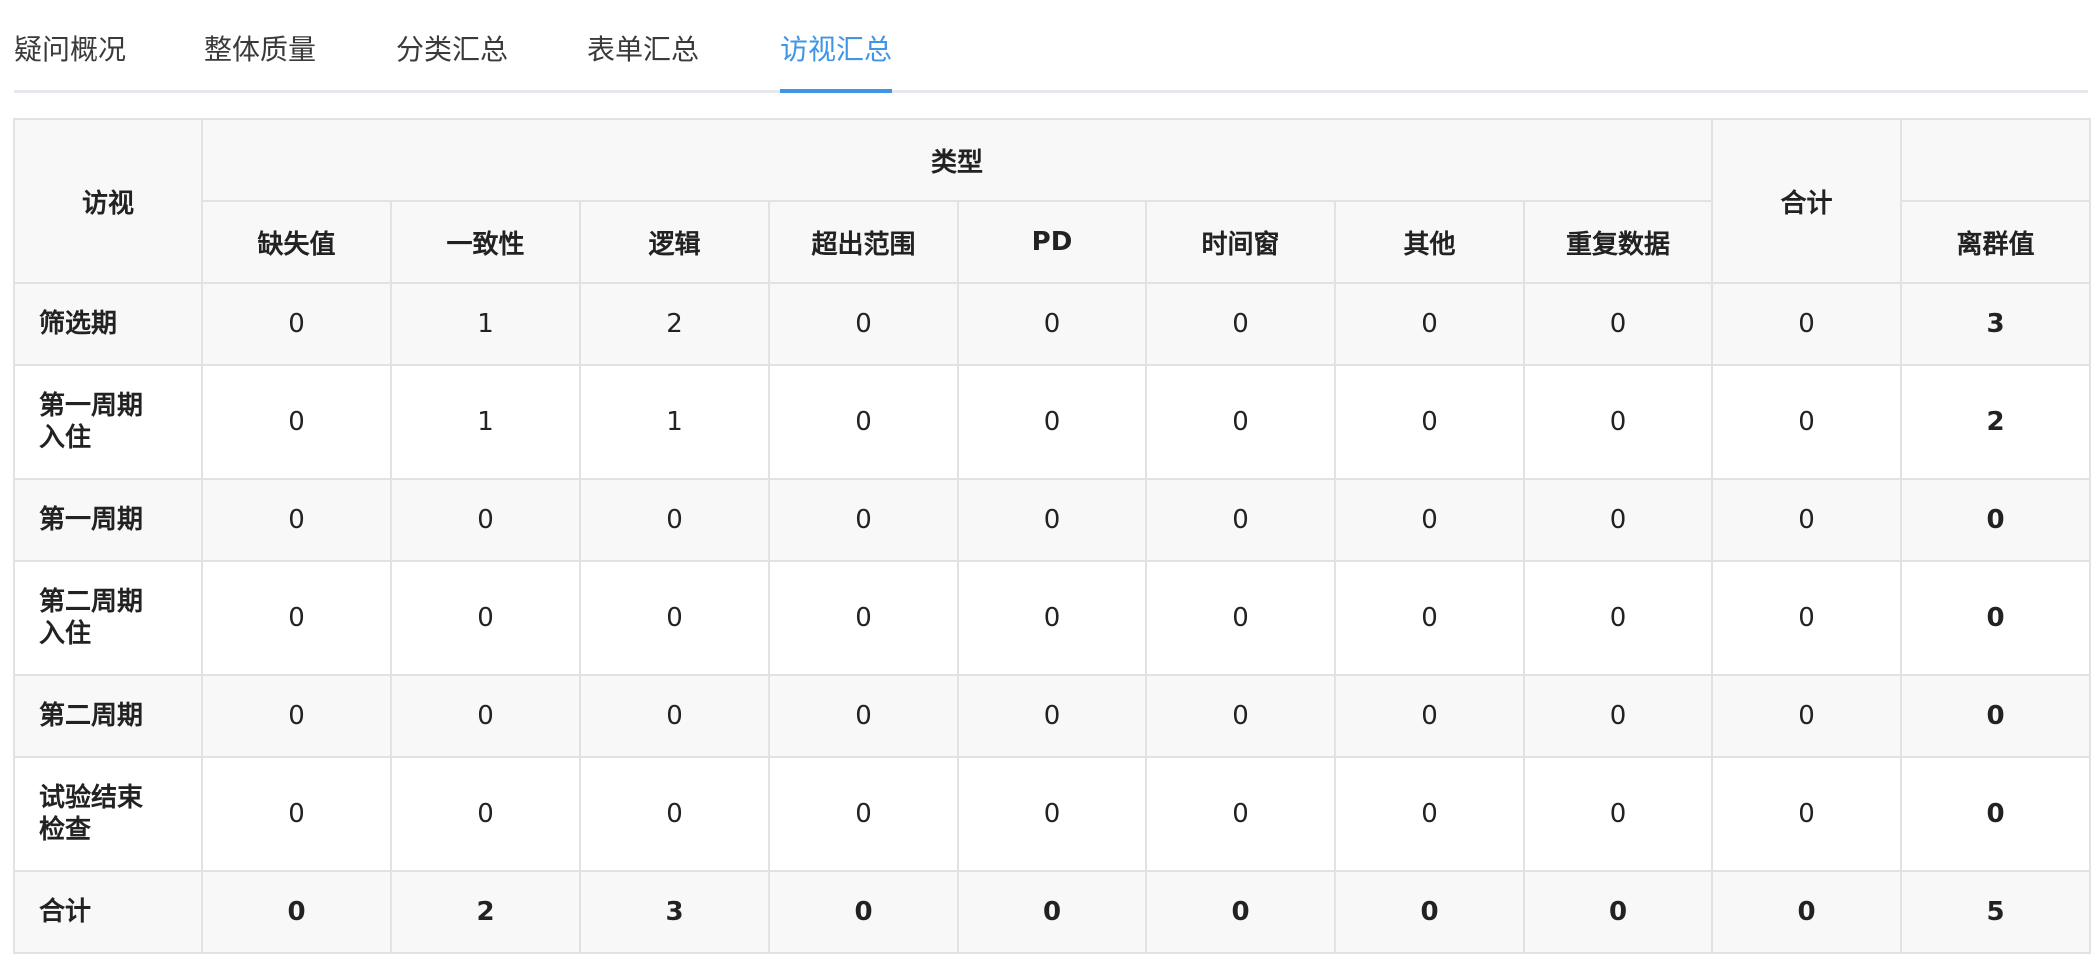  Describe the element at coordinates (260, 58) in the screenshot. I see `tab-overall-quality: 整体质量` at that location.